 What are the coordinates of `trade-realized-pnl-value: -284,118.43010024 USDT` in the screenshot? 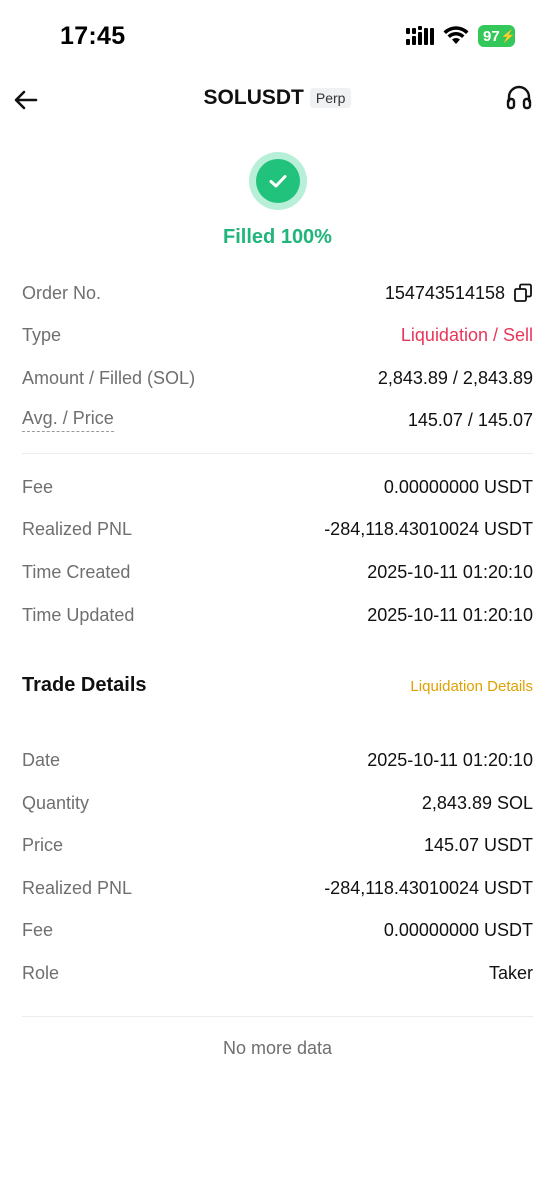 It's located at (428, 887).